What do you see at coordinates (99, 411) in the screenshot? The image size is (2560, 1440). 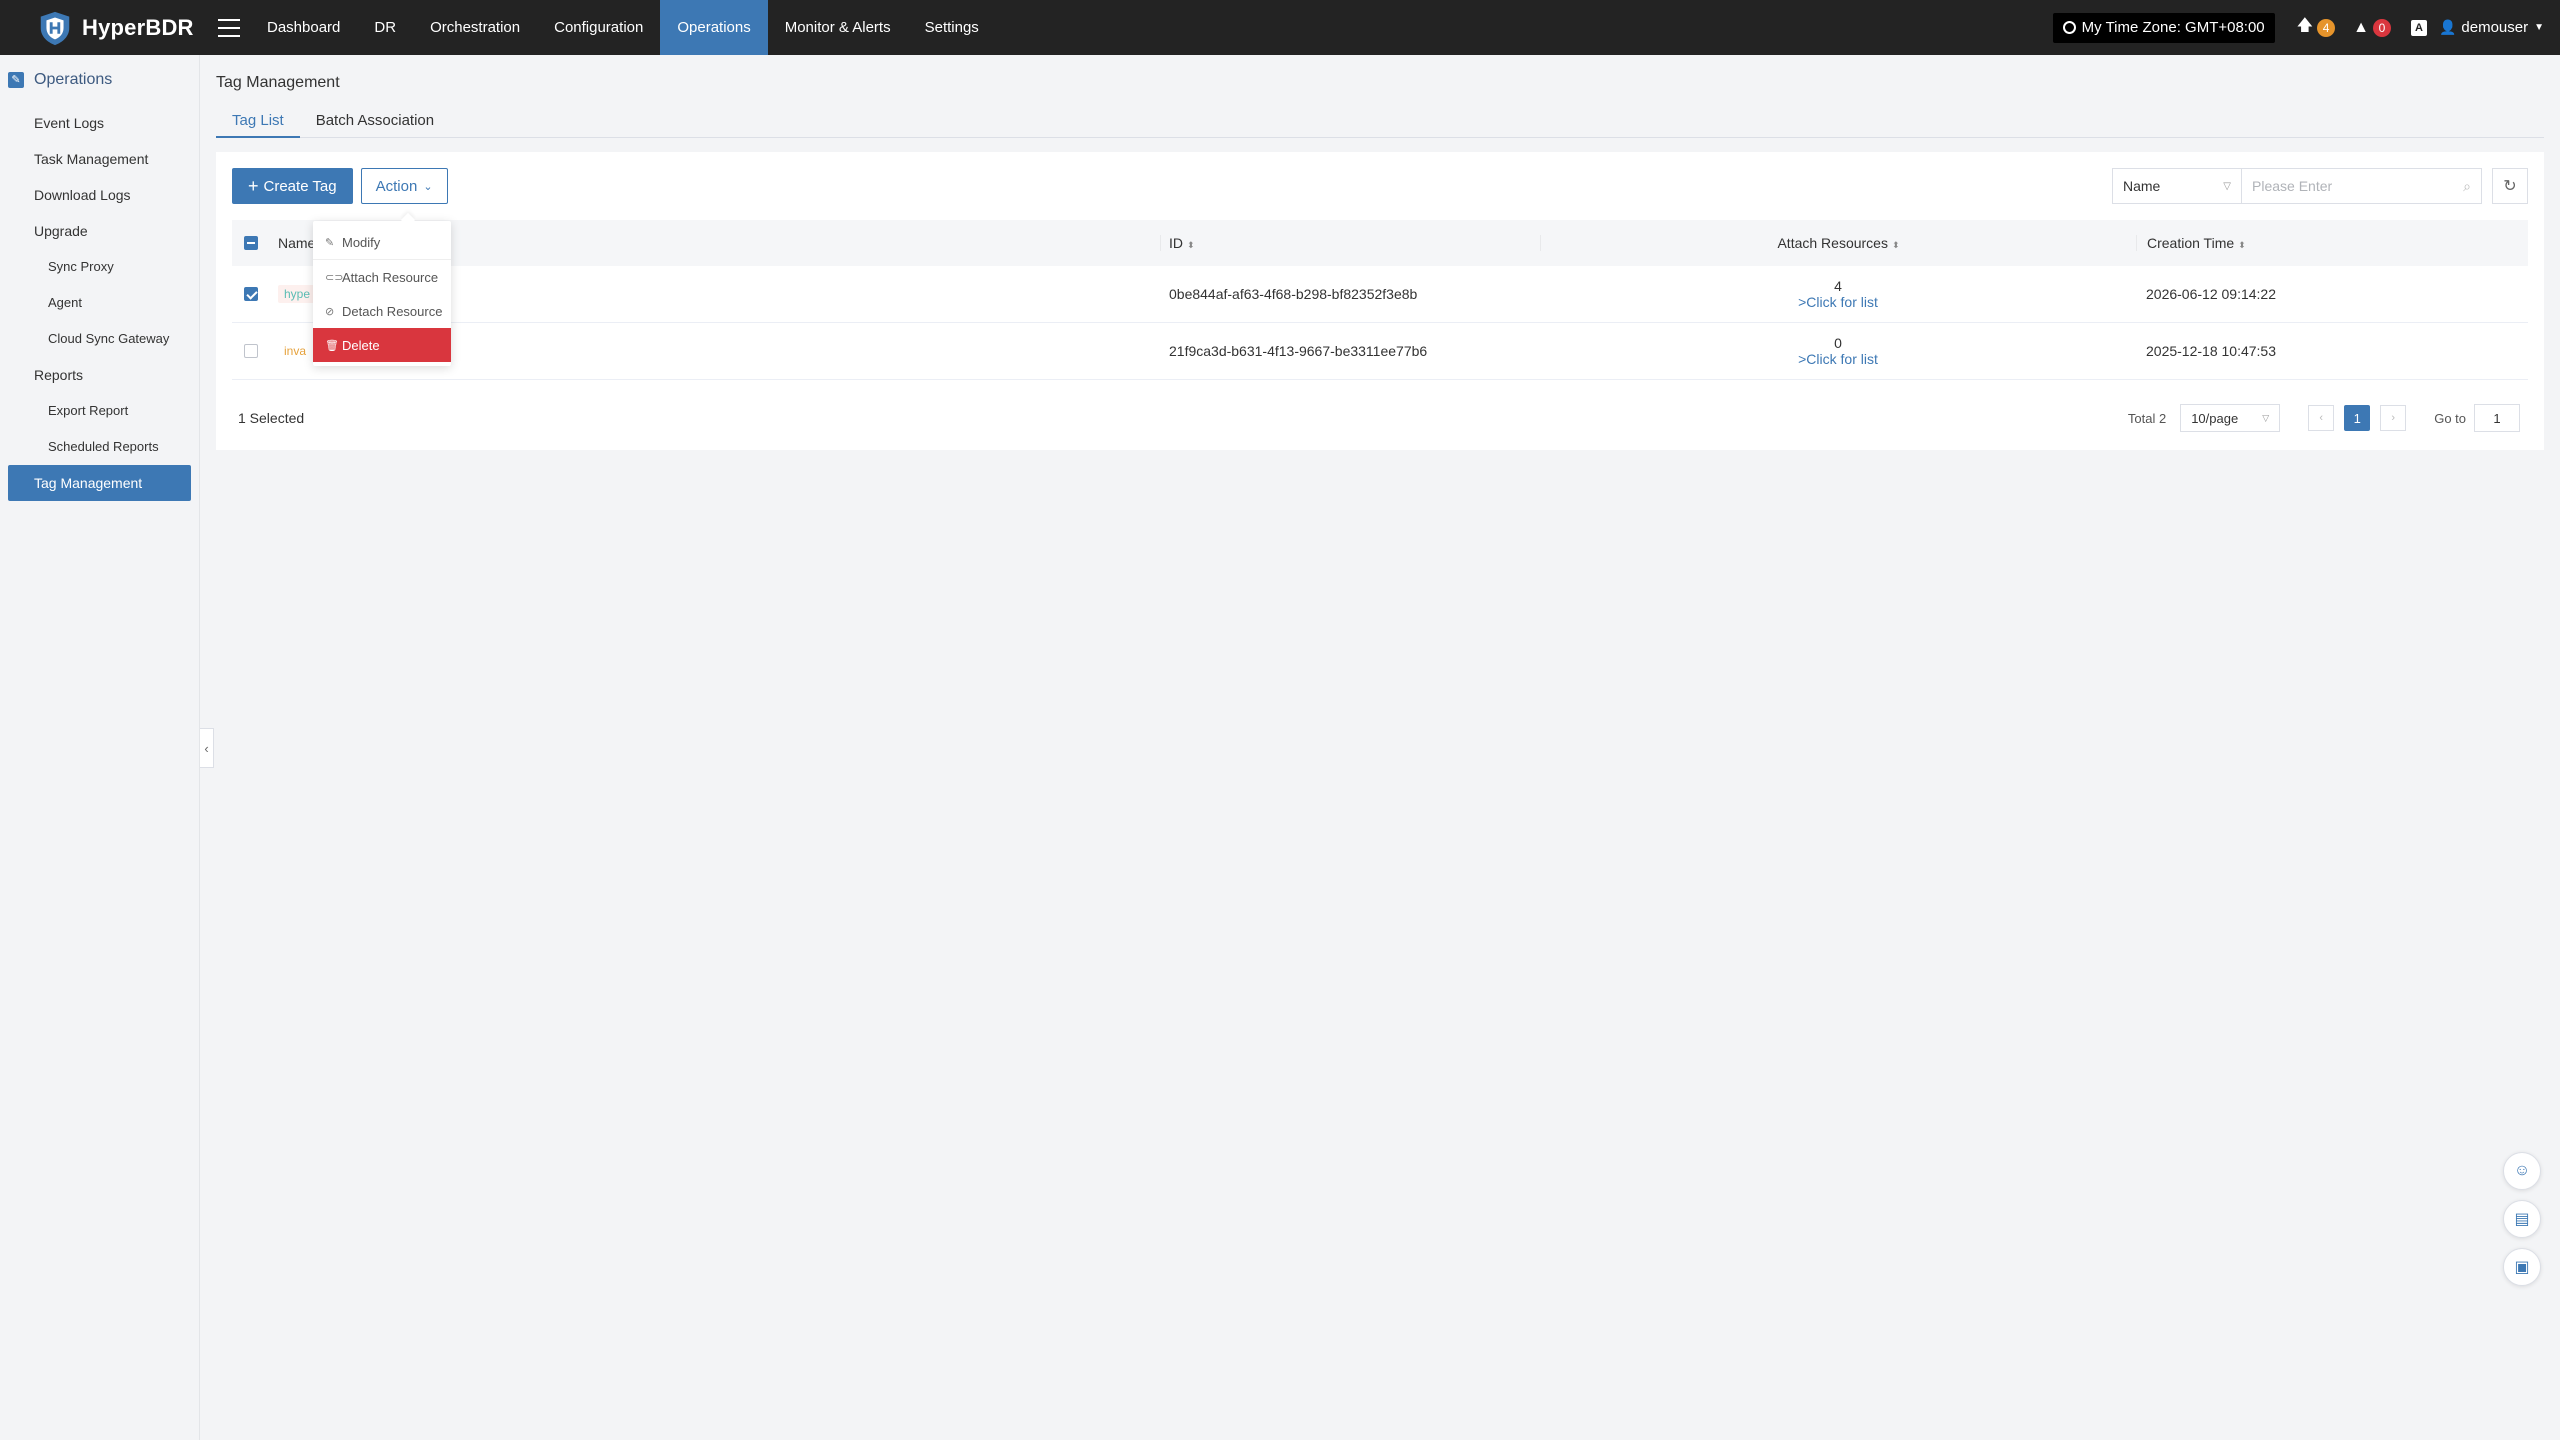 I see `sidebar-item-export-report: Export Report` at bounding box center [99, 411].